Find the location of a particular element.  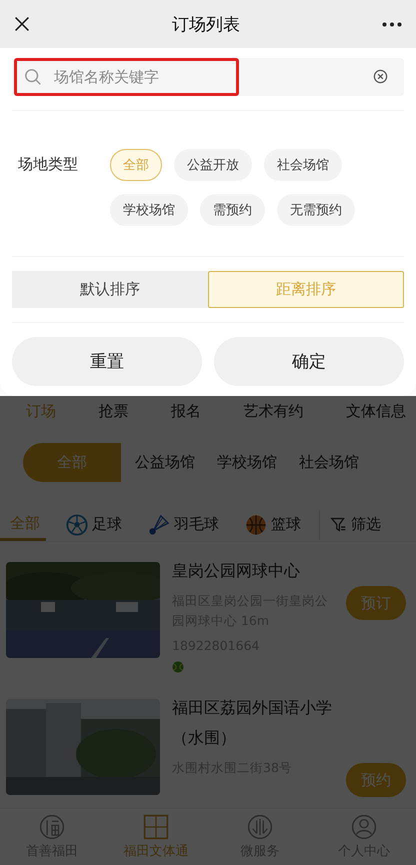

filter-chip: 全部 is located at coordinates (136, 165).